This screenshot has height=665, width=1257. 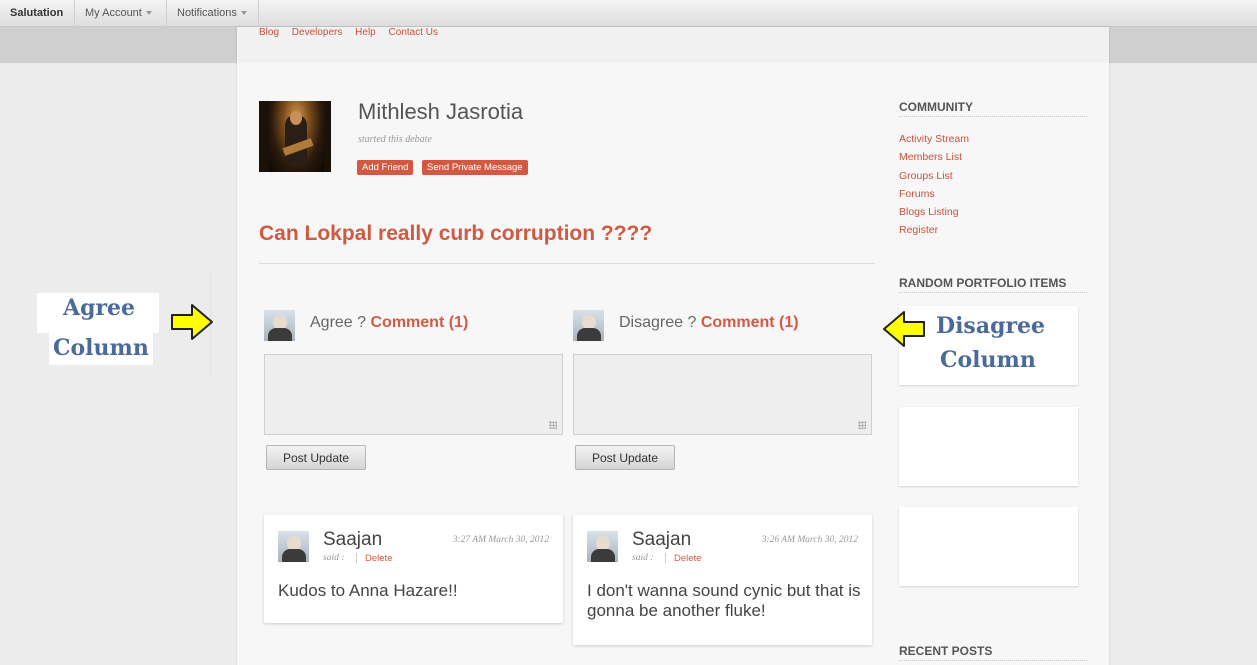 I want to click on nav-developers: Developers, so click(x=317, y=32).